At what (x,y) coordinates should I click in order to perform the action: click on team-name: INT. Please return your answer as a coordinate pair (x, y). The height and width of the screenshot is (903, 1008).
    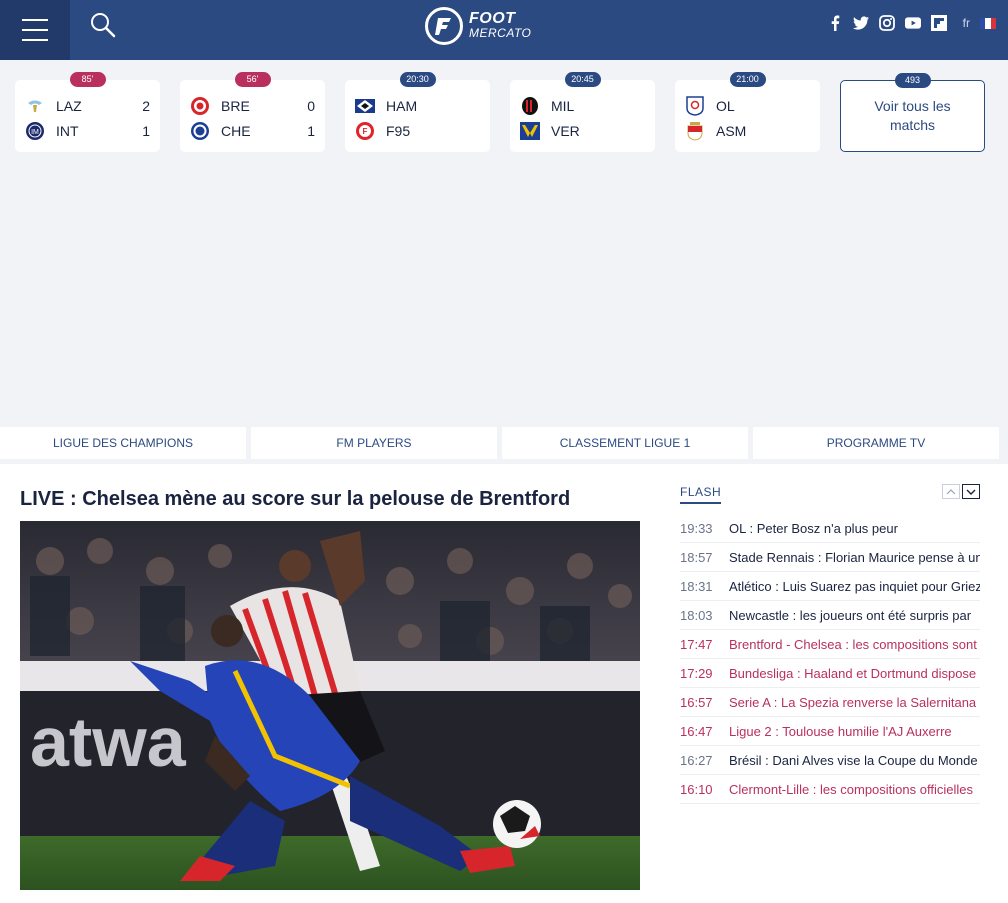
    Looking at the image, I should click on (67, 131).